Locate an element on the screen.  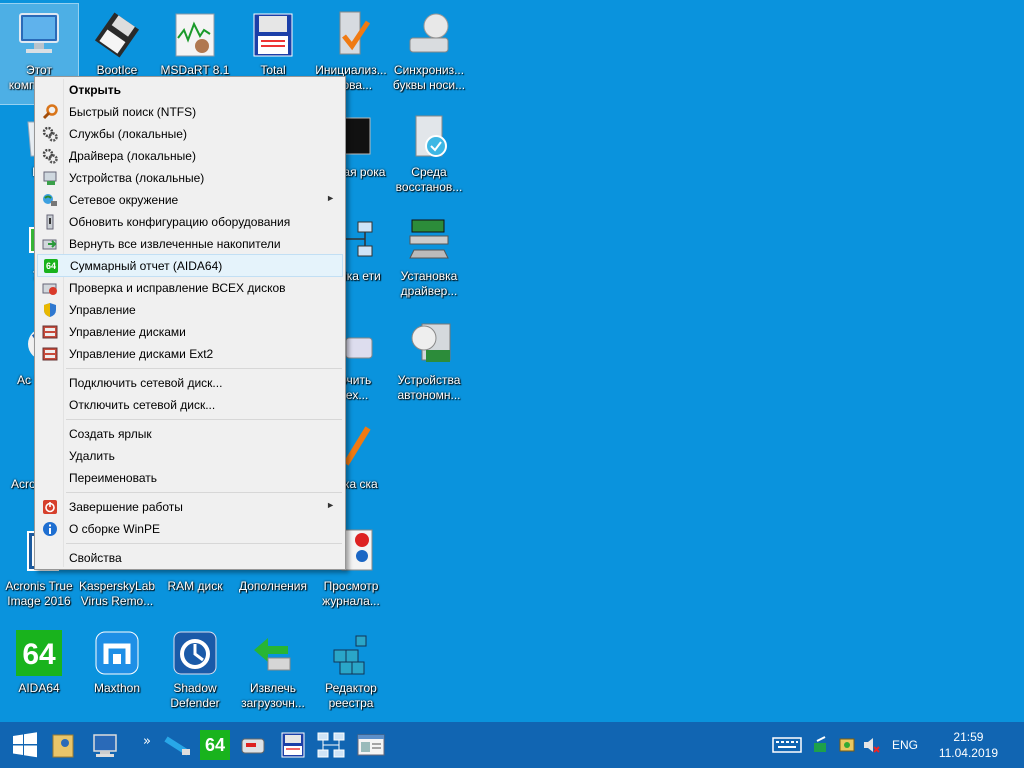
menu-item-label: Управление is located at coordinates (102, 309).